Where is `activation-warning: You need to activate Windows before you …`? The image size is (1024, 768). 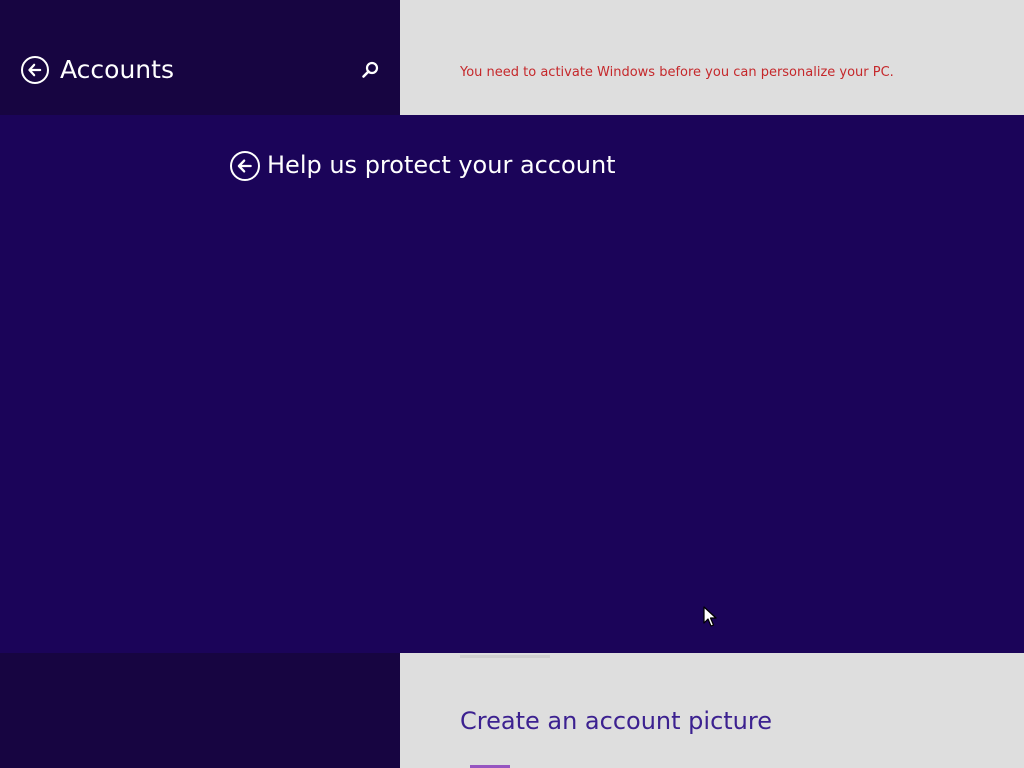 activation-warning: You need to activate Windows before you … is located at coordinates (677, 72).